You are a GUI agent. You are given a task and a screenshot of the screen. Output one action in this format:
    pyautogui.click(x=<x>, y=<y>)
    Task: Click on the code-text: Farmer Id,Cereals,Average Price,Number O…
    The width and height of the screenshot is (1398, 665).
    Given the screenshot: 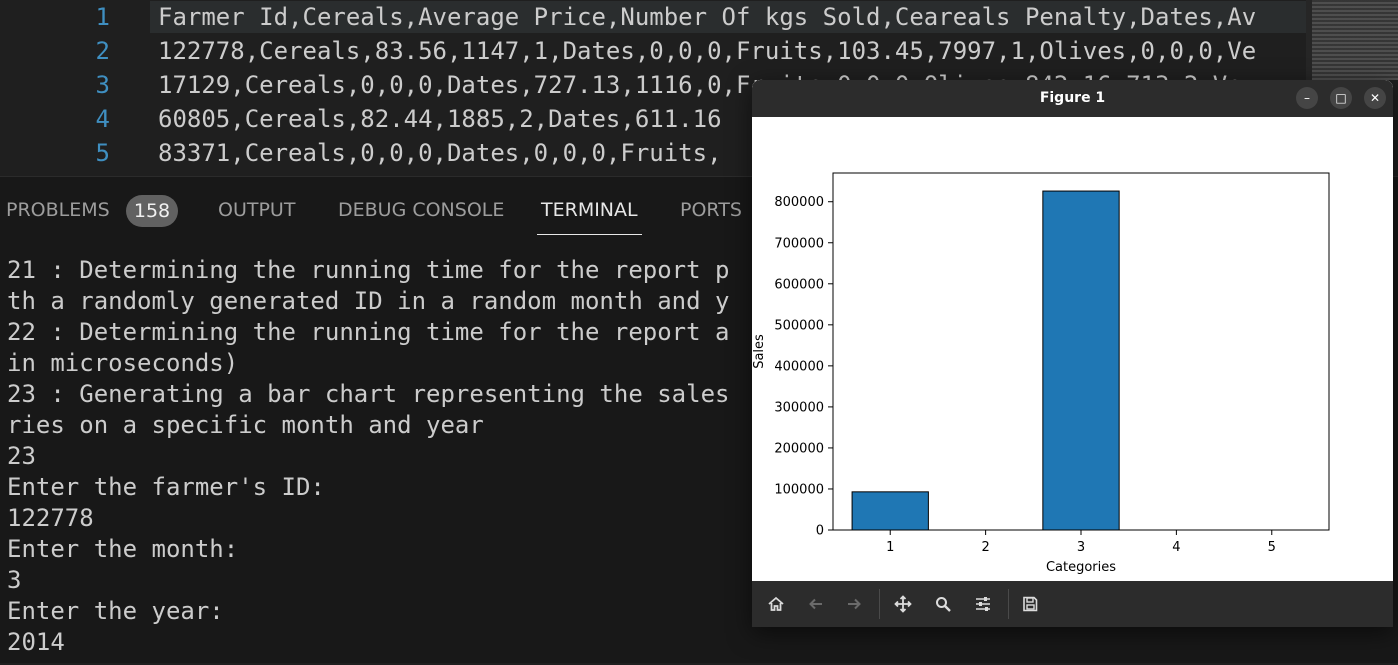 What is the action you would take?
    pyautogui.click(x=732, y=17)
    